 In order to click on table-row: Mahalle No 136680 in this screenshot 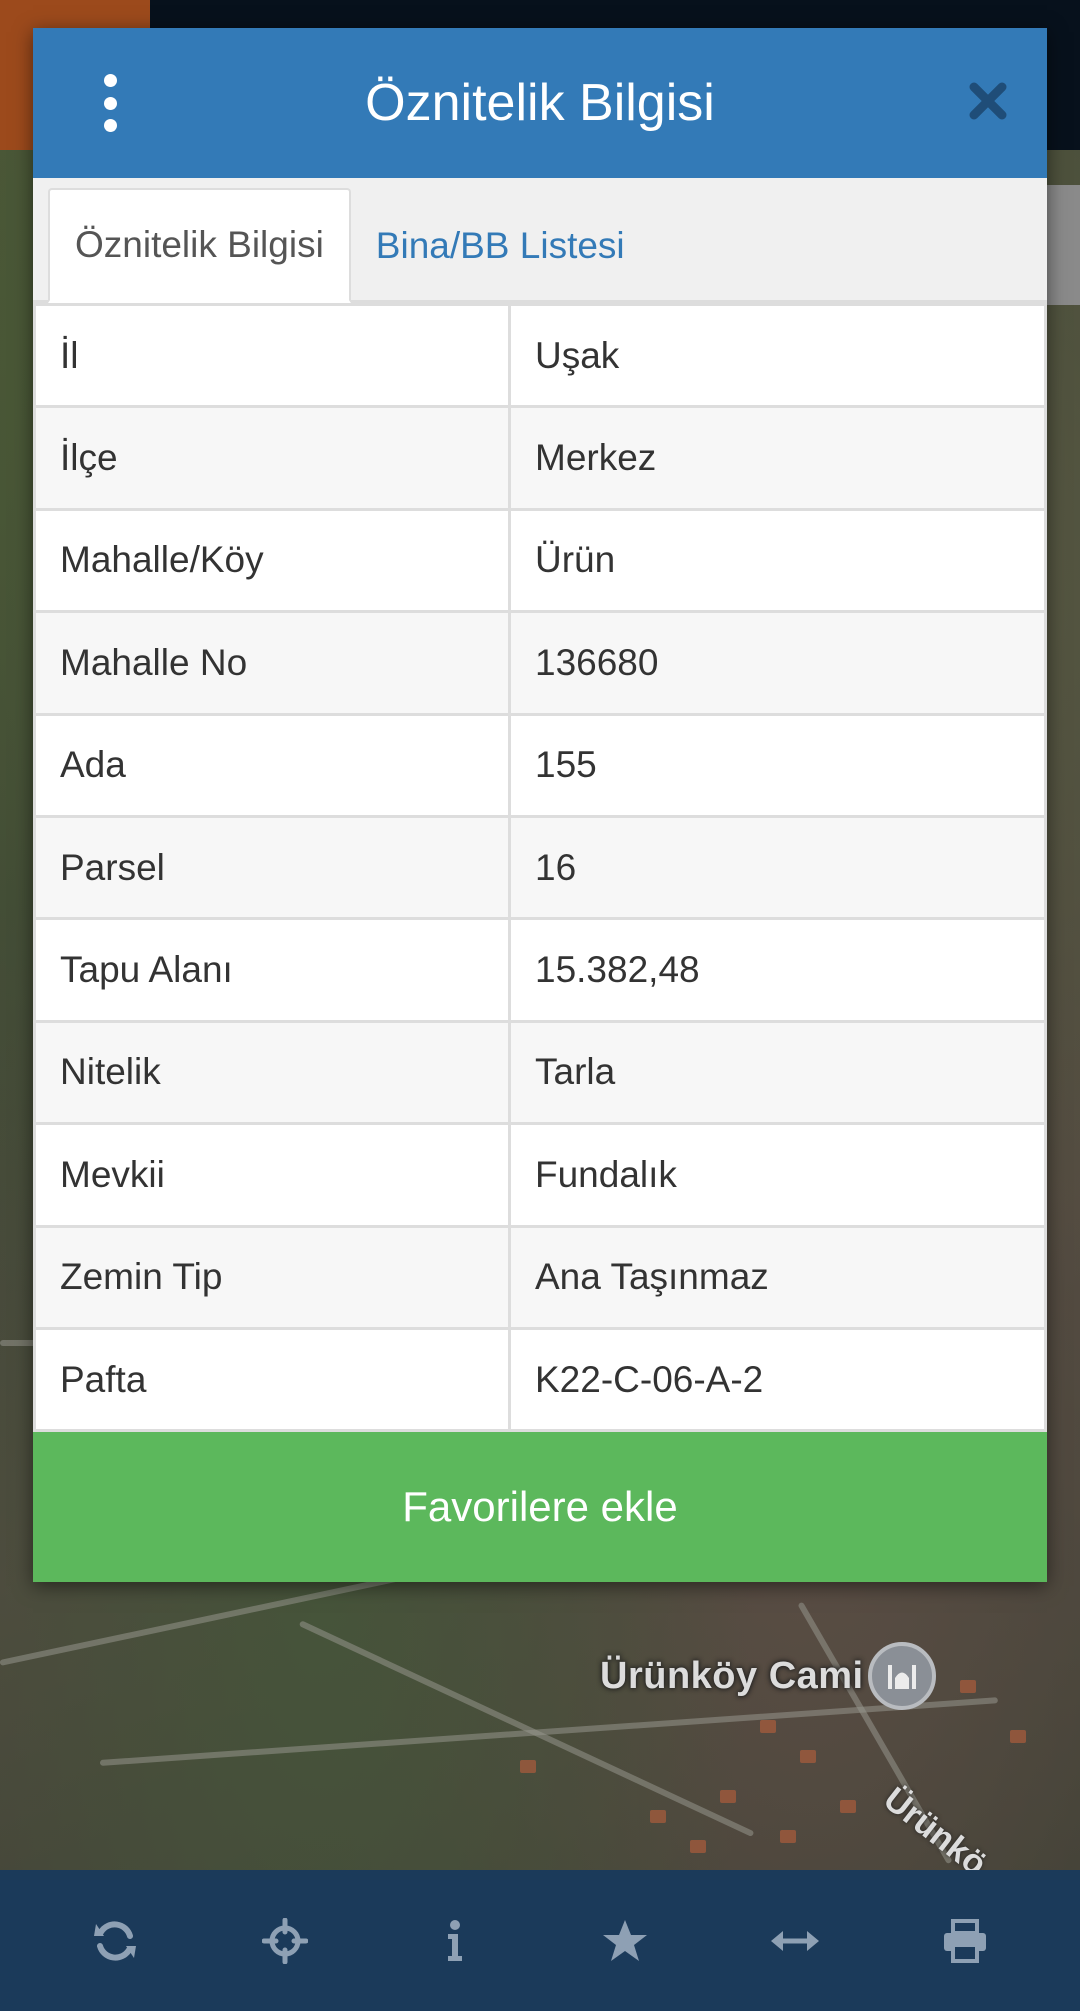, I will do `click(540, 663)`.